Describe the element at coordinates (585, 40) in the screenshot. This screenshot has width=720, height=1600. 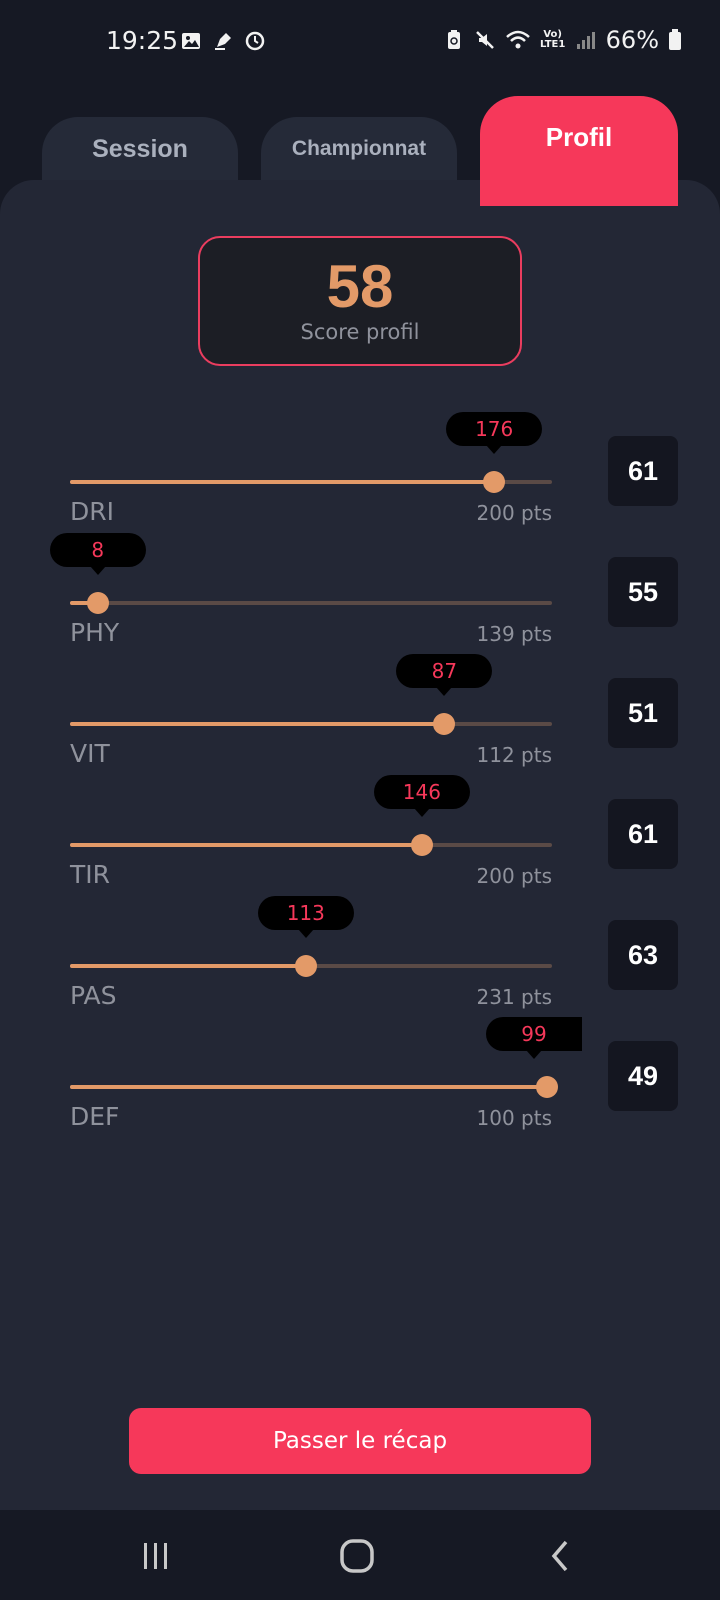
I see `signal-icon` at that location.